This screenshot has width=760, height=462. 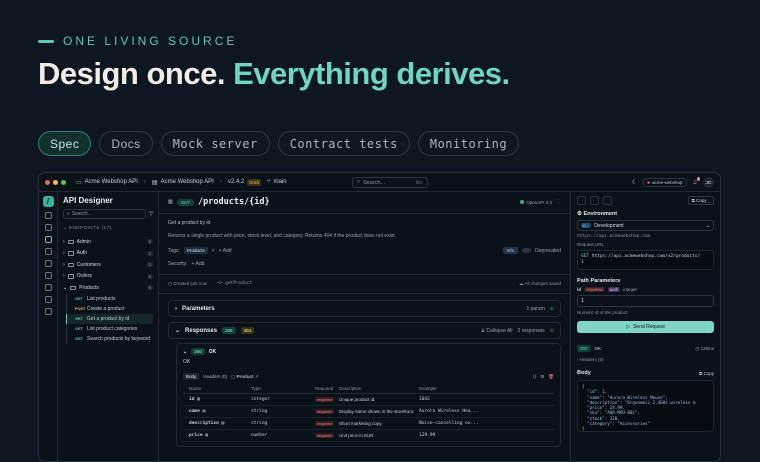 I want to click on branch-icon: ⑂, so click(x=268, y=182).